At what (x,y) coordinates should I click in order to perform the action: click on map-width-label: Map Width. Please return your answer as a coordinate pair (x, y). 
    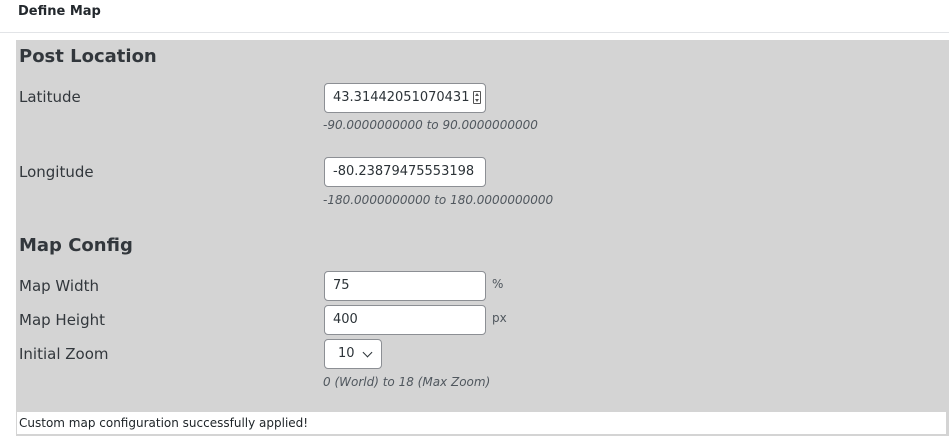
    Looking at the image, I should click on (59, 286).